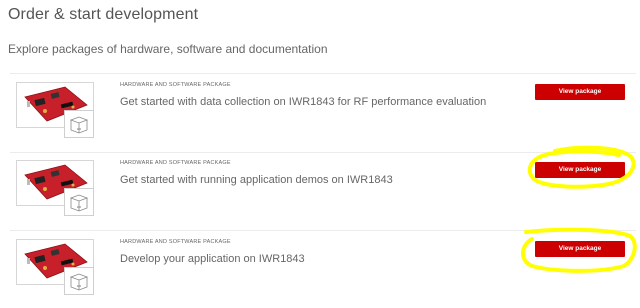  What do you see at coordinates (103, 14) in the screenshot?
I see `page-title: Order & start development` at bounding box center [103, 14].